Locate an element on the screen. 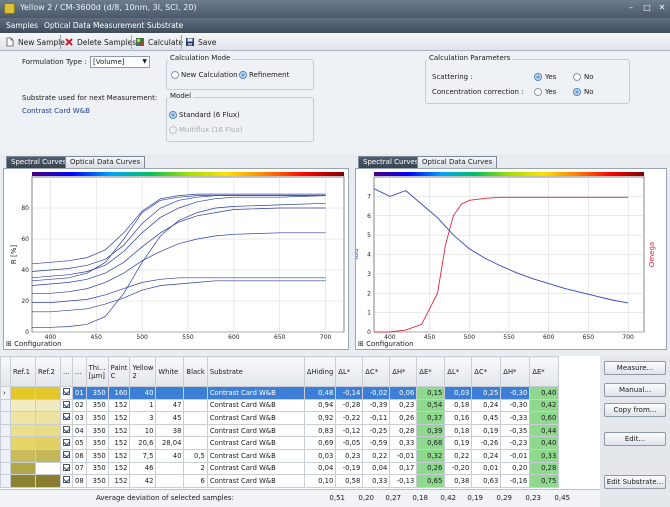 The height and width of the screenshot is (507, 670). delta-hiding-cell: 0,04 is located at coordinates (320, 468).